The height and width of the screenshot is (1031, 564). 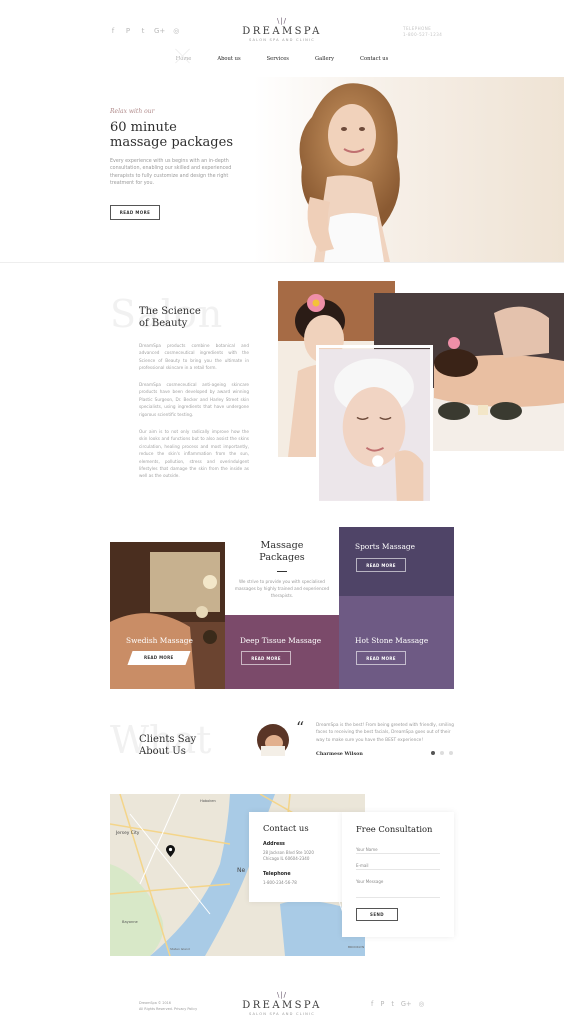 I want to click on map-label-new-york: Ne, so click(x=241, y=870).